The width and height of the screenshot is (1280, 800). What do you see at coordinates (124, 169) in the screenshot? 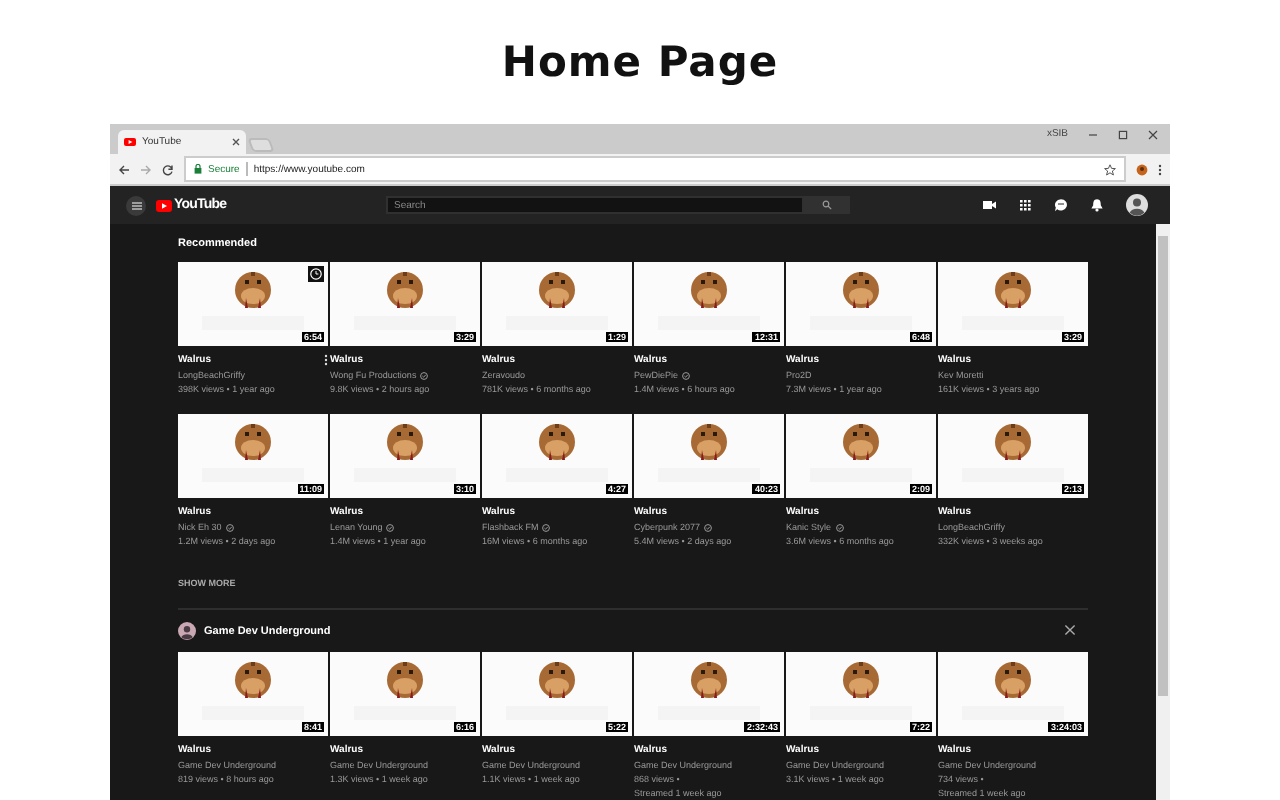
I see `back-icon` at bounding box center [124, 169].